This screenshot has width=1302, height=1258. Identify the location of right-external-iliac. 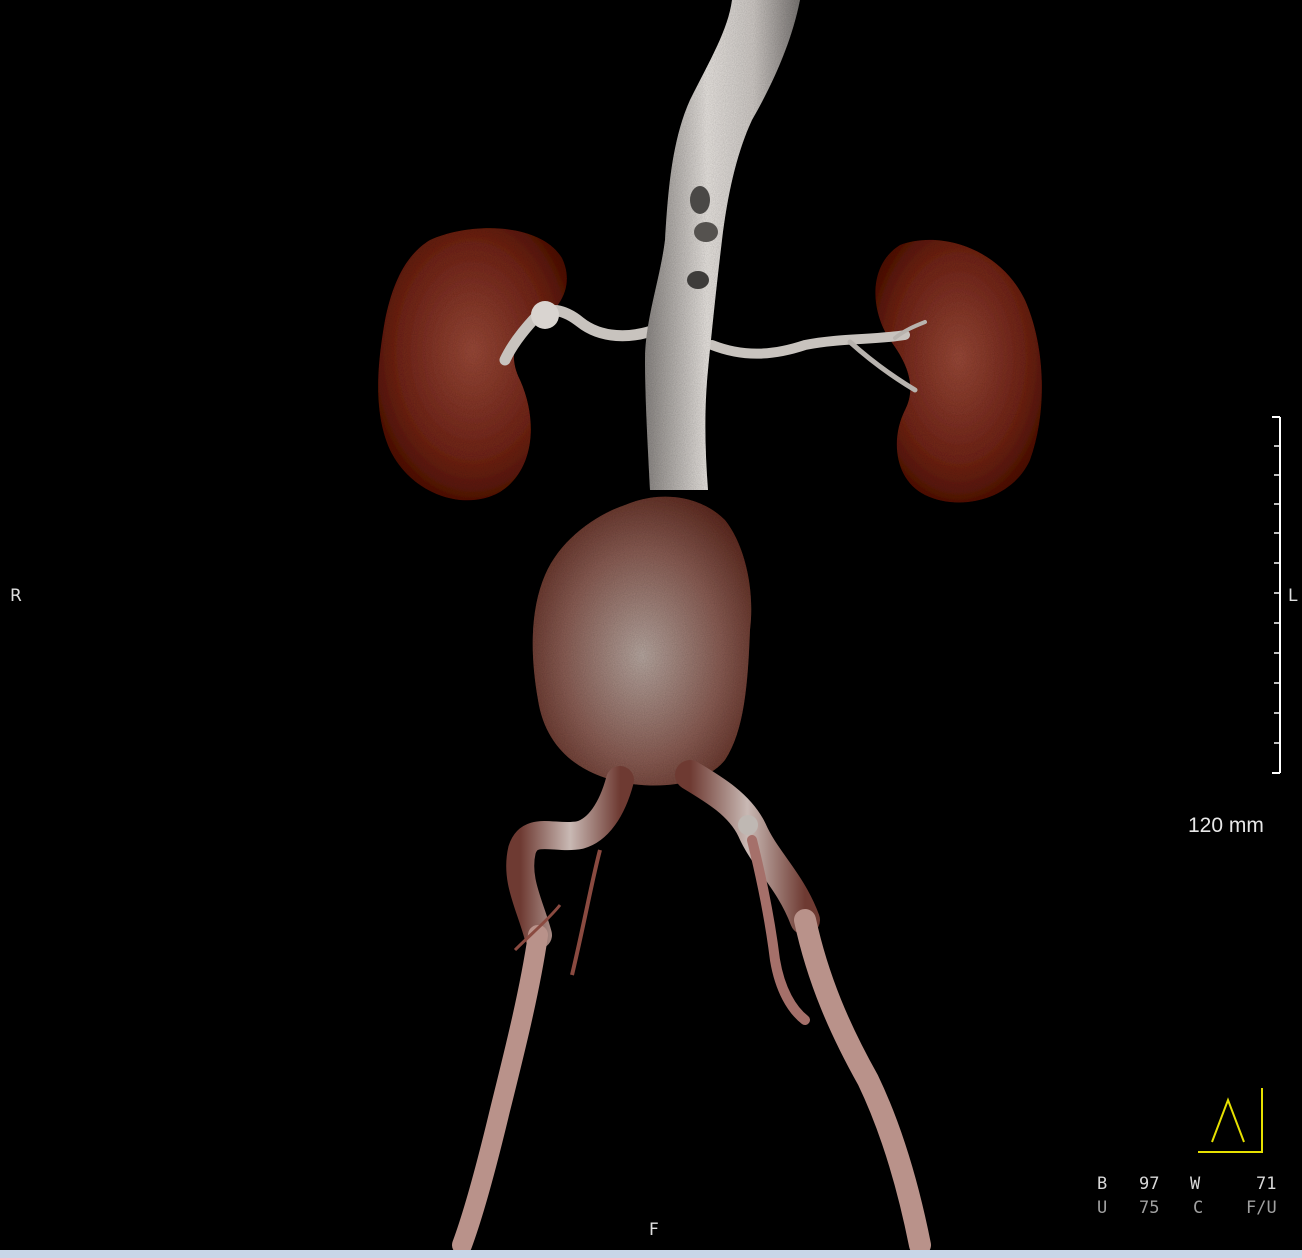
(500, 1087).